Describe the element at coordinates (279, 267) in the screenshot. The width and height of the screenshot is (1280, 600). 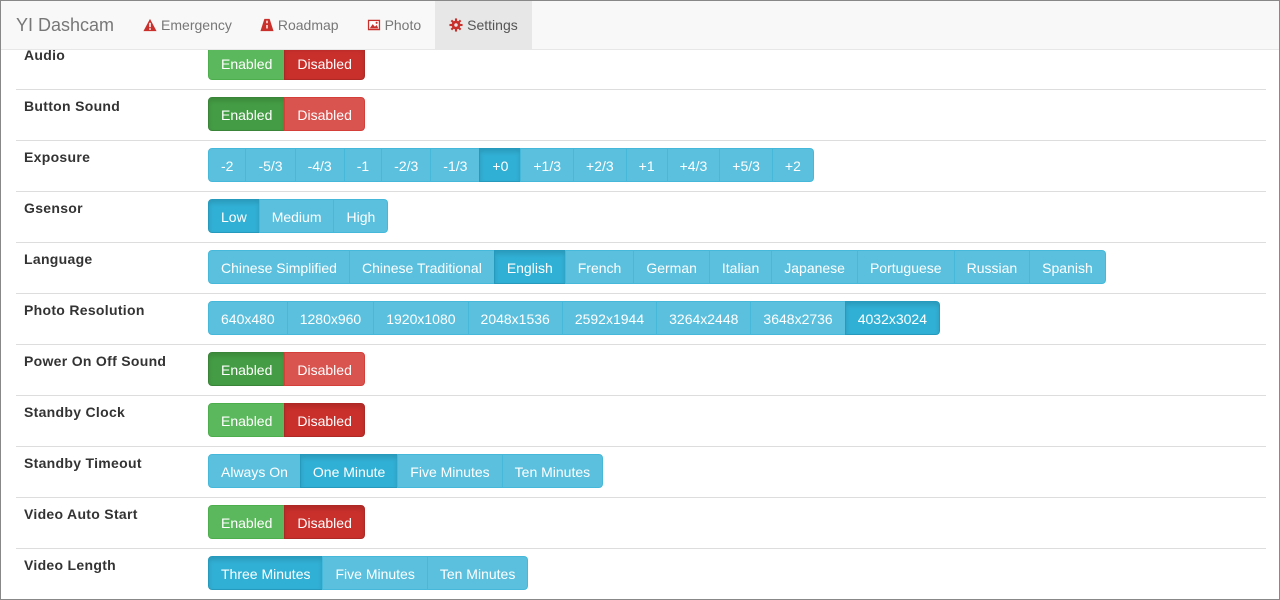
I see `option-chinese-simplified-button: Chinese Simplified` at that location.